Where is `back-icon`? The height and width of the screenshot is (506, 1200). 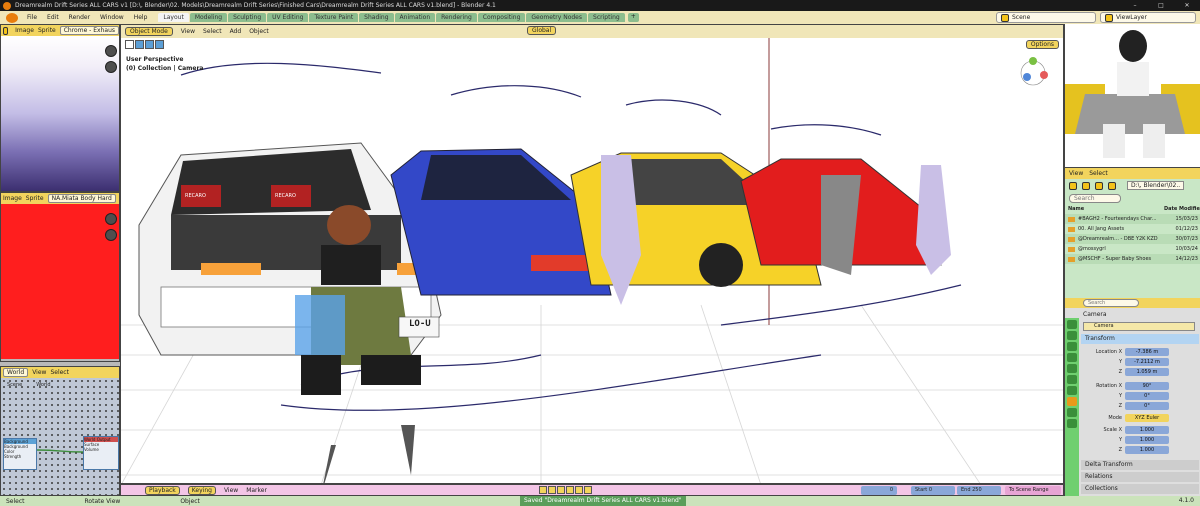 back-icon is located at coordinates (1073, 185).